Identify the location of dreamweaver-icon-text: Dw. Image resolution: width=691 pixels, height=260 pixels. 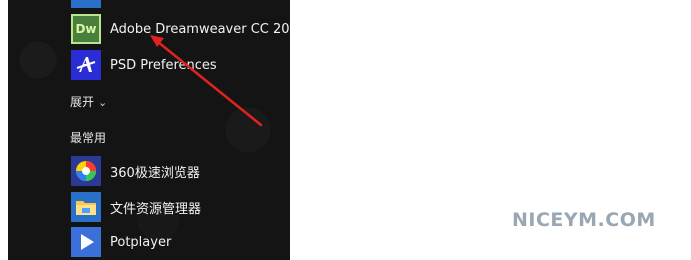
(86, 29).